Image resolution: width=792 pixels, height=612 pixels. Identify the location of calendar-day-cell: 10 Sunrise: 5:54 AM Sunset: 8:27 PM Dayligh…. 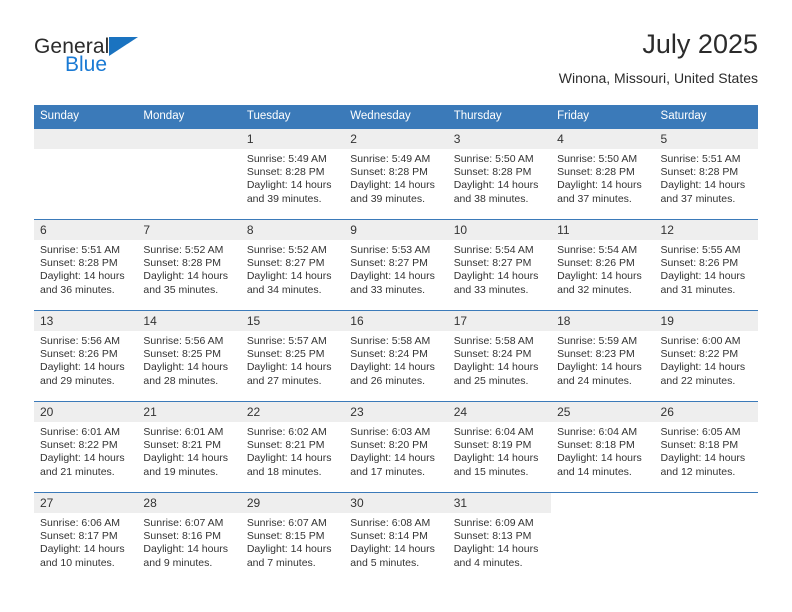
(499, 265).